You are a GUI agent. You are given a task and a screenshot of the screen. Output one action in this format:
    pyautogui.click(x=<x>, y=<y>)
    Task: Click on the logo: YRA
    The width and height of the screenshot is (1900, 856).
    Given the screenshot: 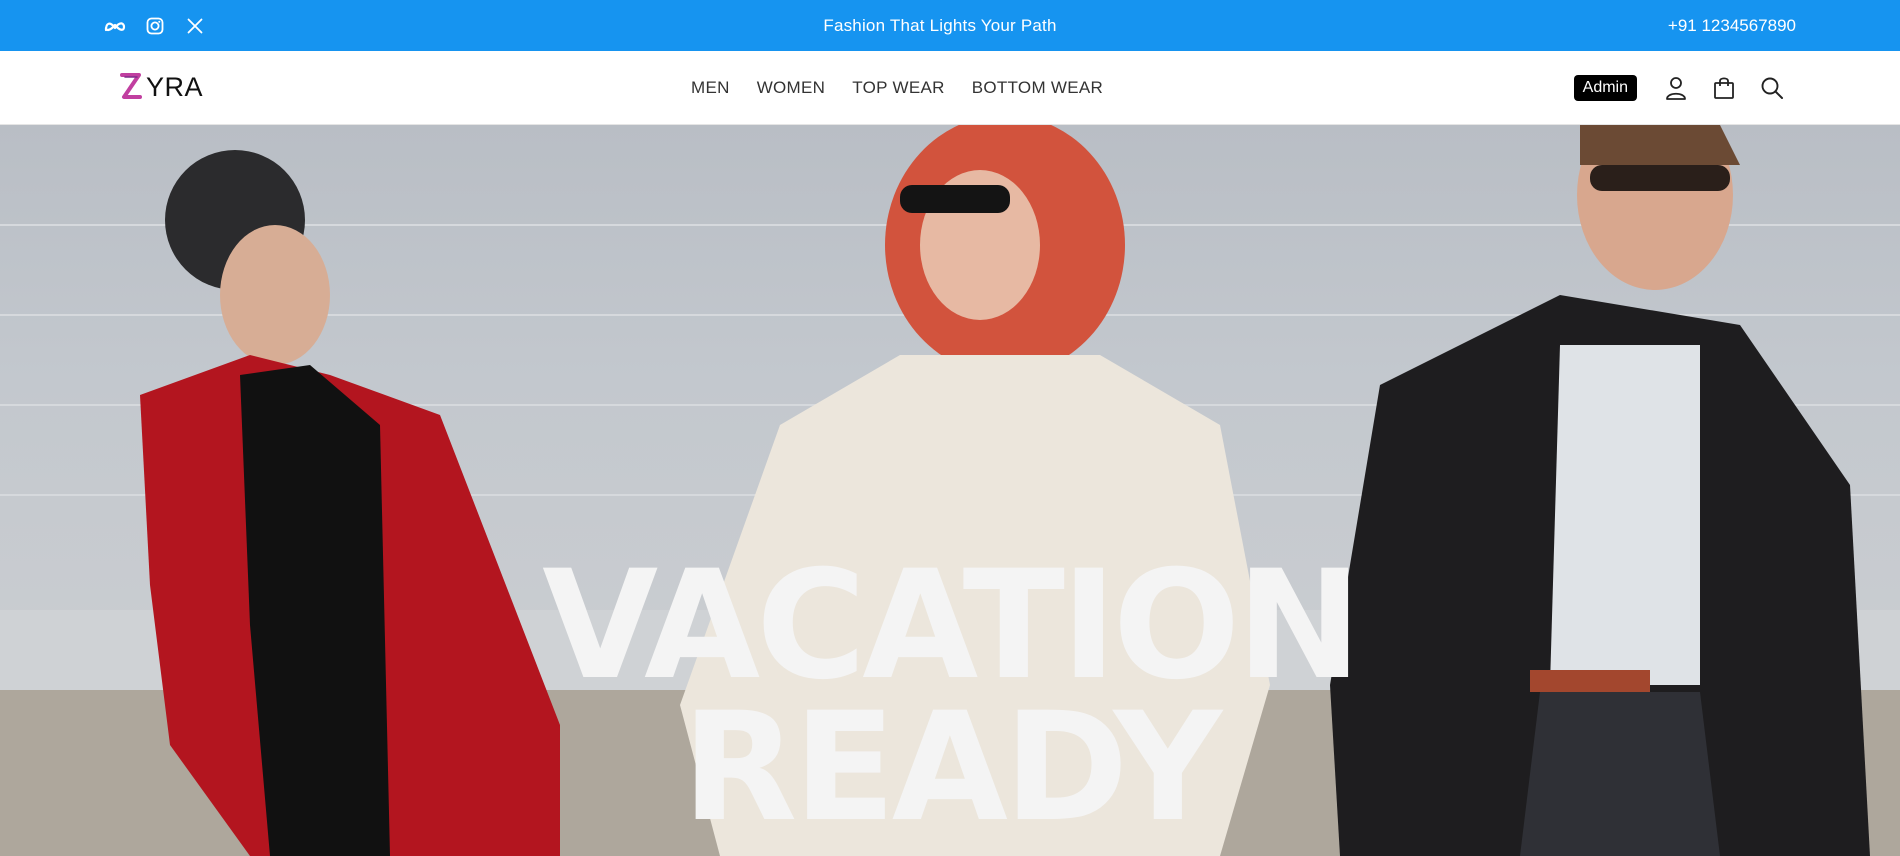 What is the action you would take?
    pyautogui.click(x=160, y=87)
    